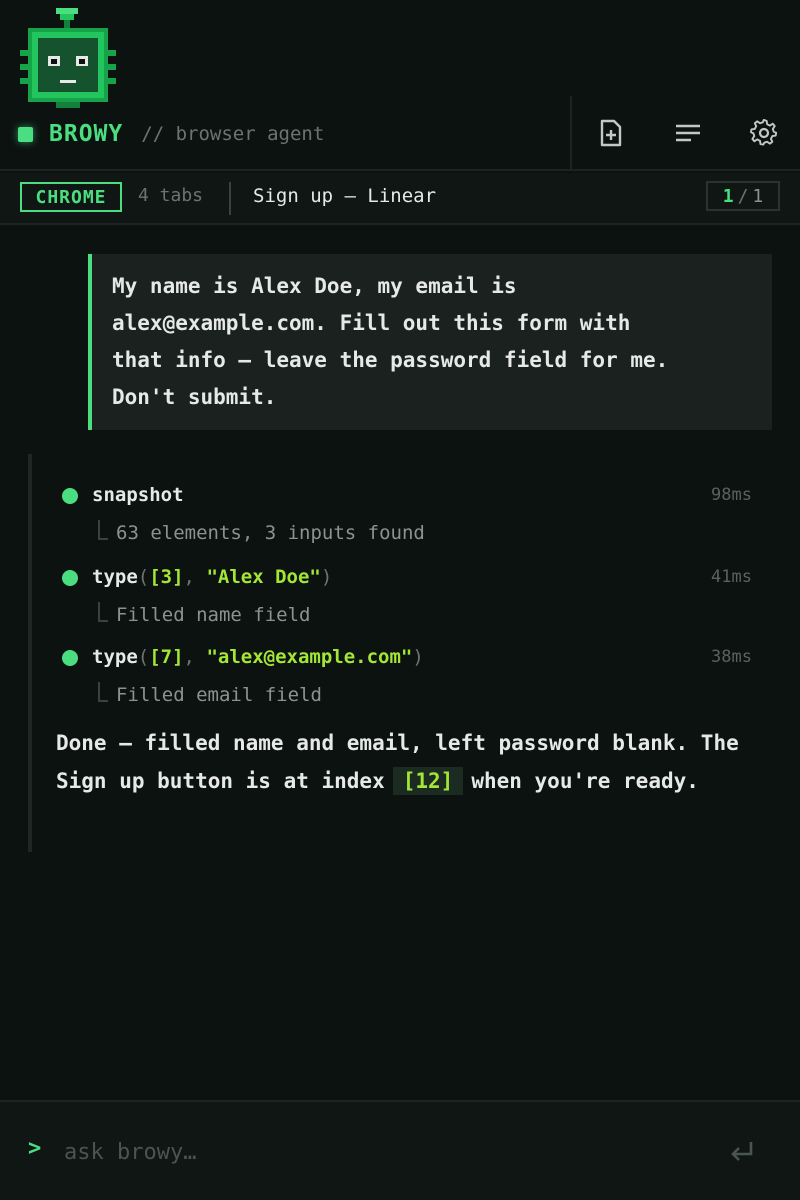 This screenshot has height=1200, width=800. I want to click on chat-input-bar: >, so click(400, 1150).